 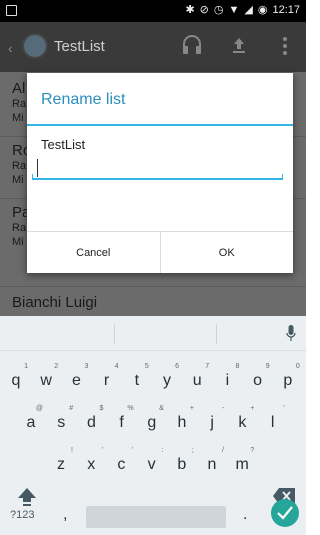 I want to click on input-underline, so click(x=157, y=177).